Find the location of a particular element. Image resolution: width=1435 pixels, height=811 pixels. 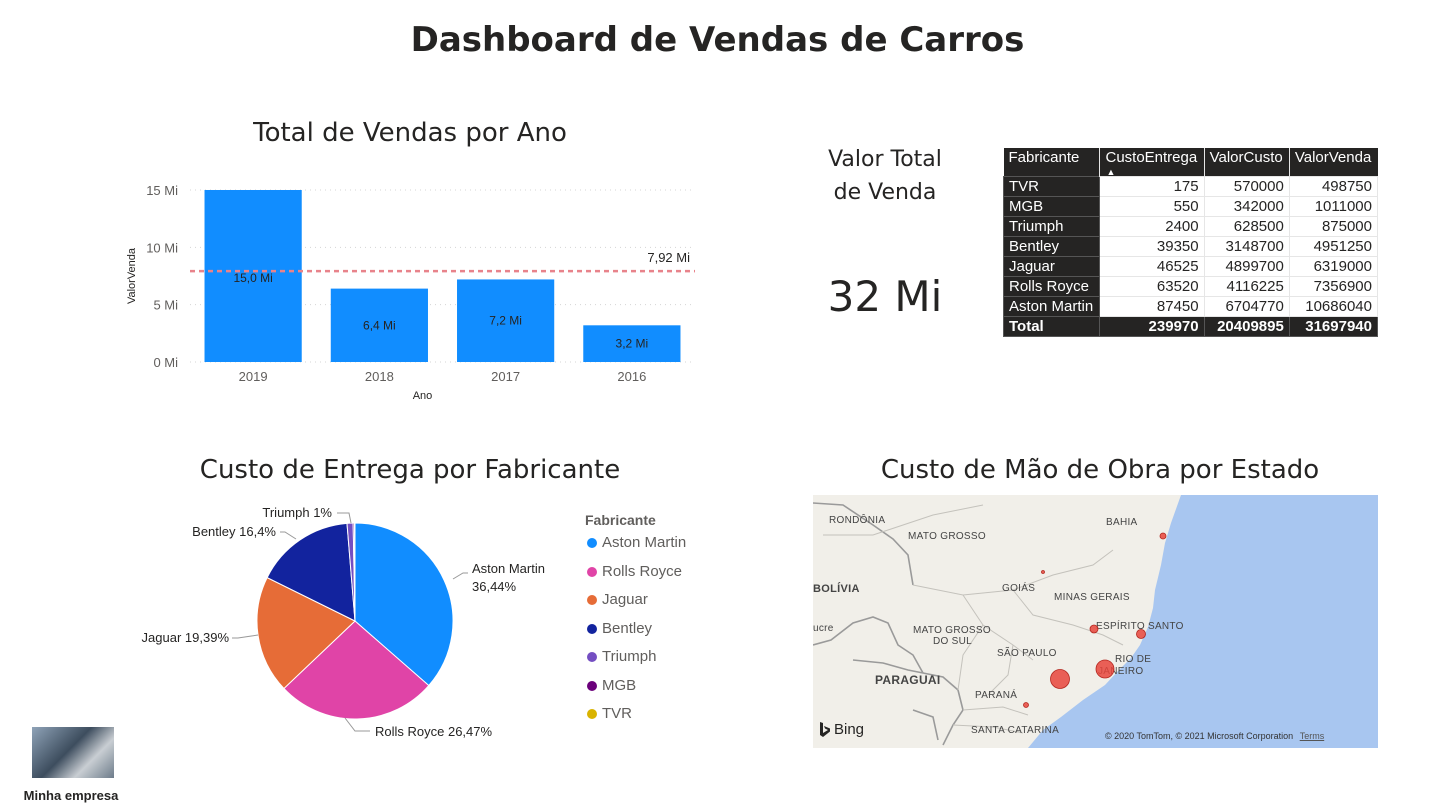

legend-item: Bentley is located at coordinates (635, 634).